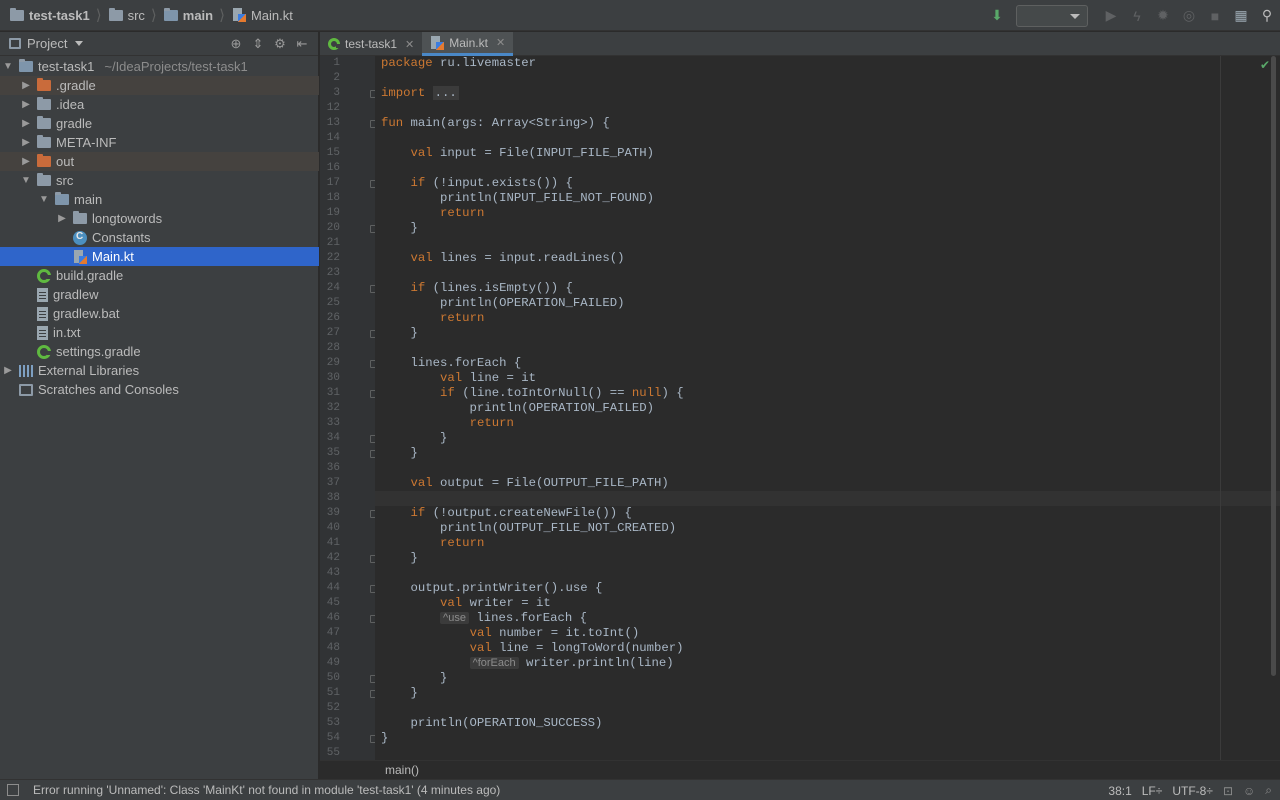  Describe the element at coordinates (159, 66) in the screenshot. I see `tree-item: ▼ test-task1 ~/IdeaProjects/test-task1` at that location.